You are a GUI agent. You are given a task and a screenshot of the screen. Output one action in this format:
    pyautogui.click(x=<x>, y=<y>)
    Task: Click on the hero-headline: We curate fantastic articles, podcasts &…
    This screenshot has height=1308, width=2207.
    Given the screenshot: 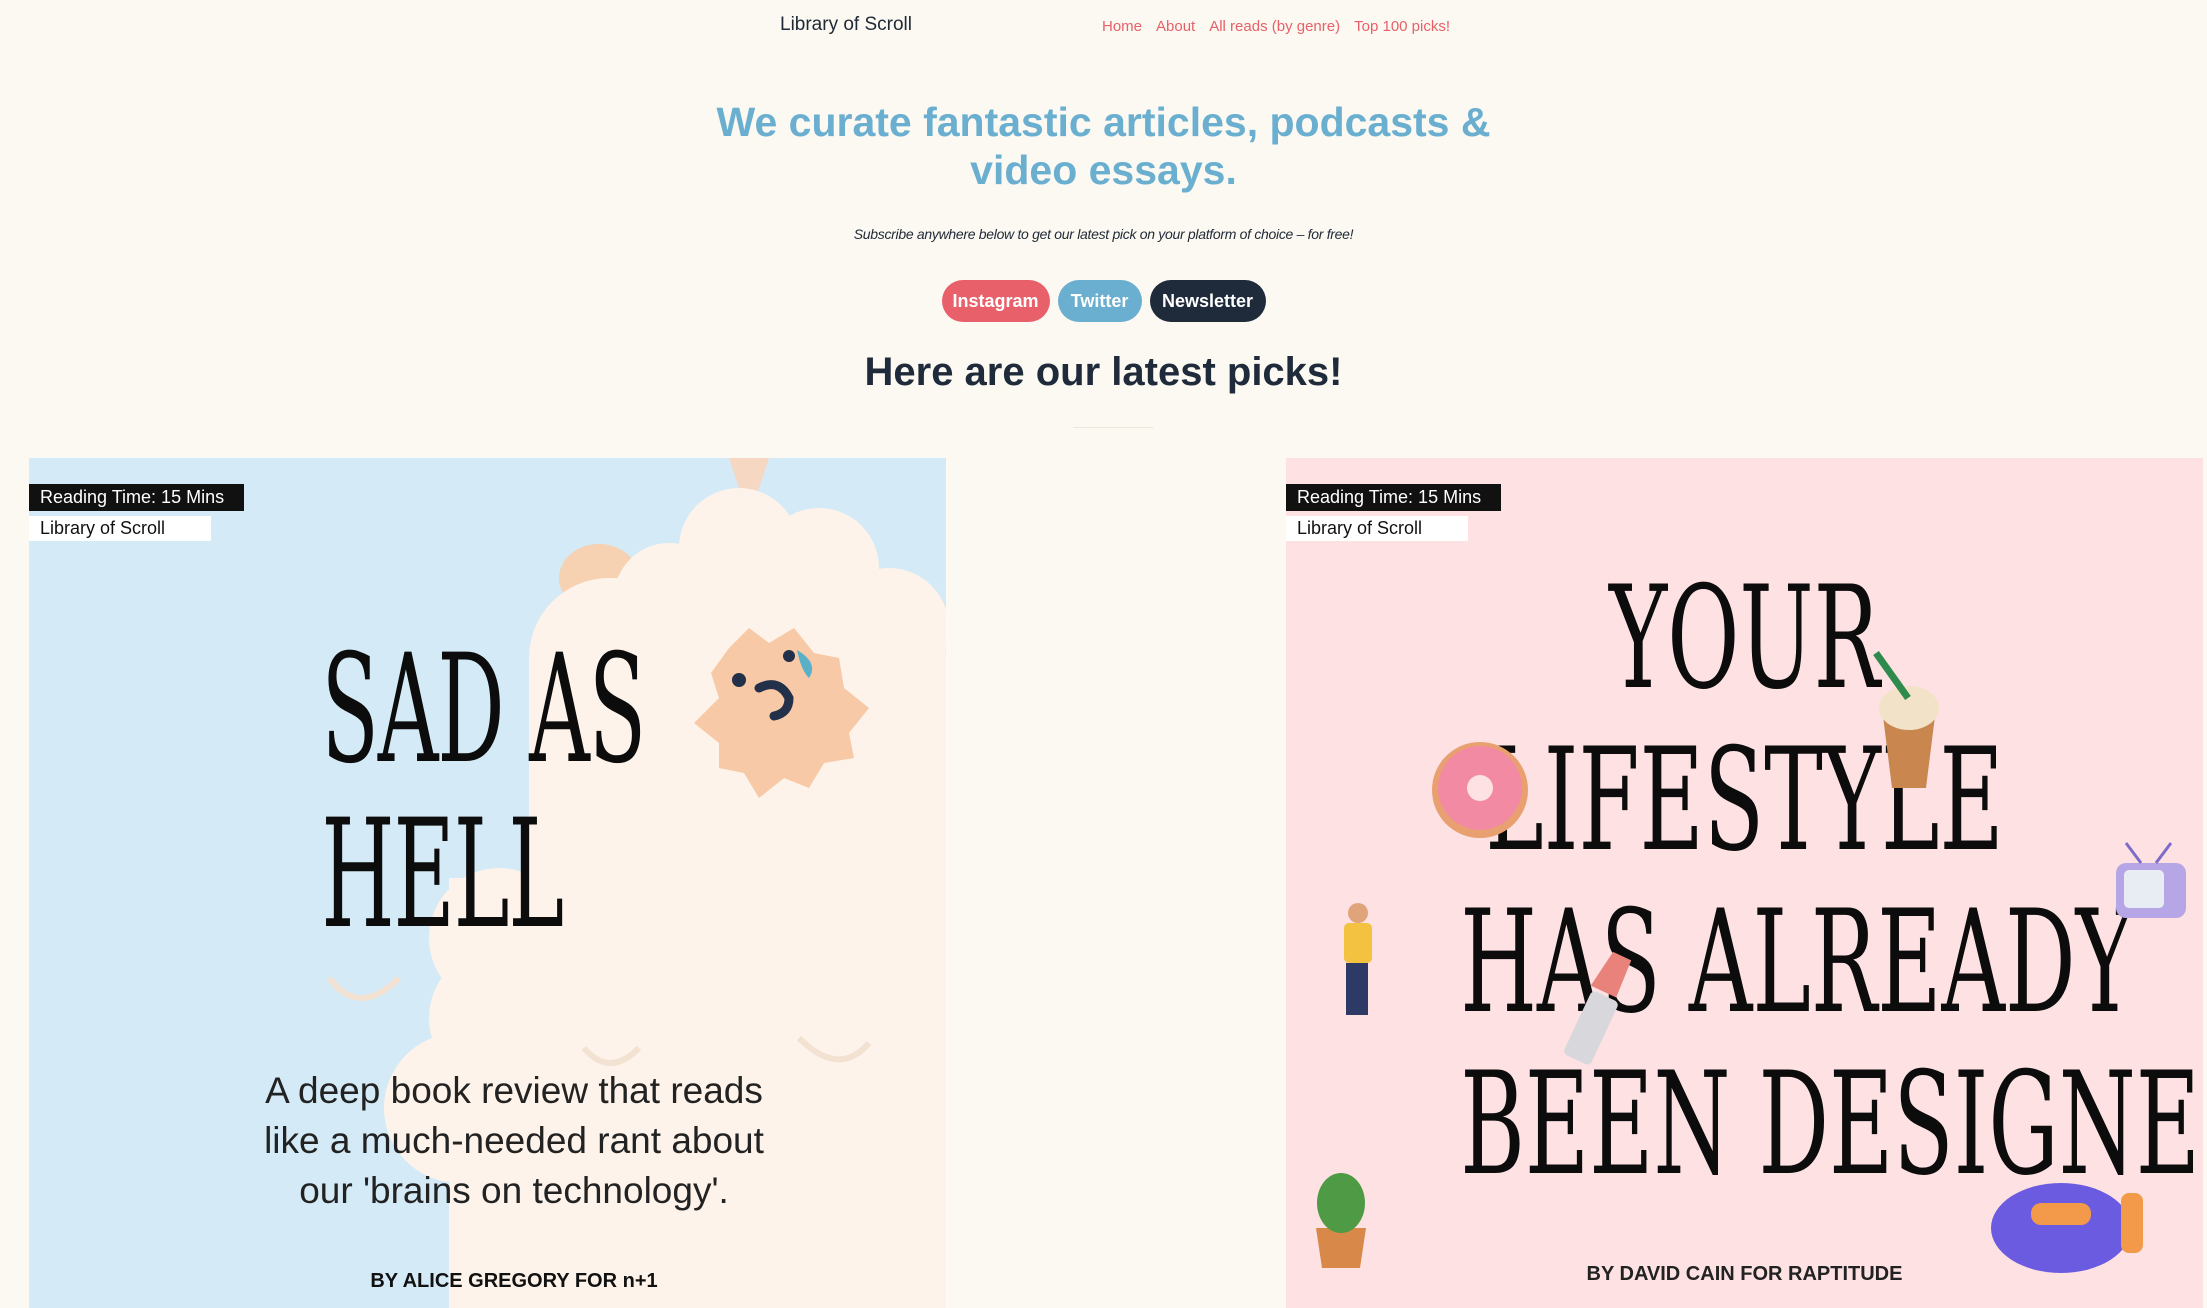 What is the action you would take?
    pyautogui.click(x=1103, y=146)
    